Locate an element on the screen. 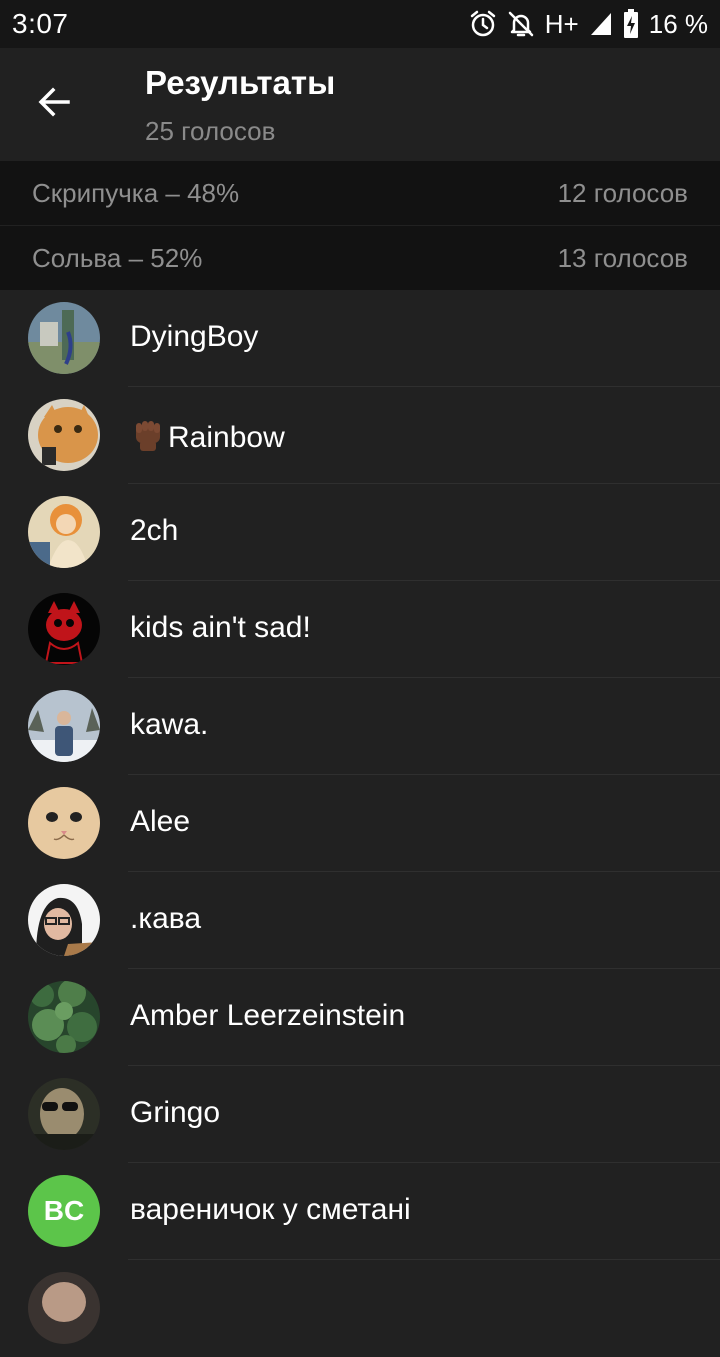 The width and height of the screenshot is (720, 1357). raised-fist-icon is located at coordinates (148, 435).